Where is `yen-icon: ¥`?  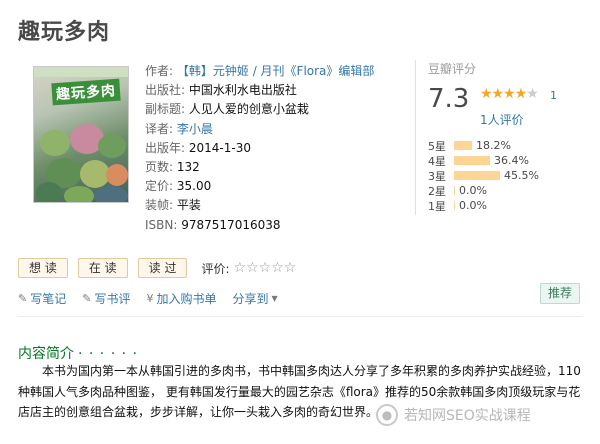 yen-icon: ¥ is located at coordinates (150, 298).